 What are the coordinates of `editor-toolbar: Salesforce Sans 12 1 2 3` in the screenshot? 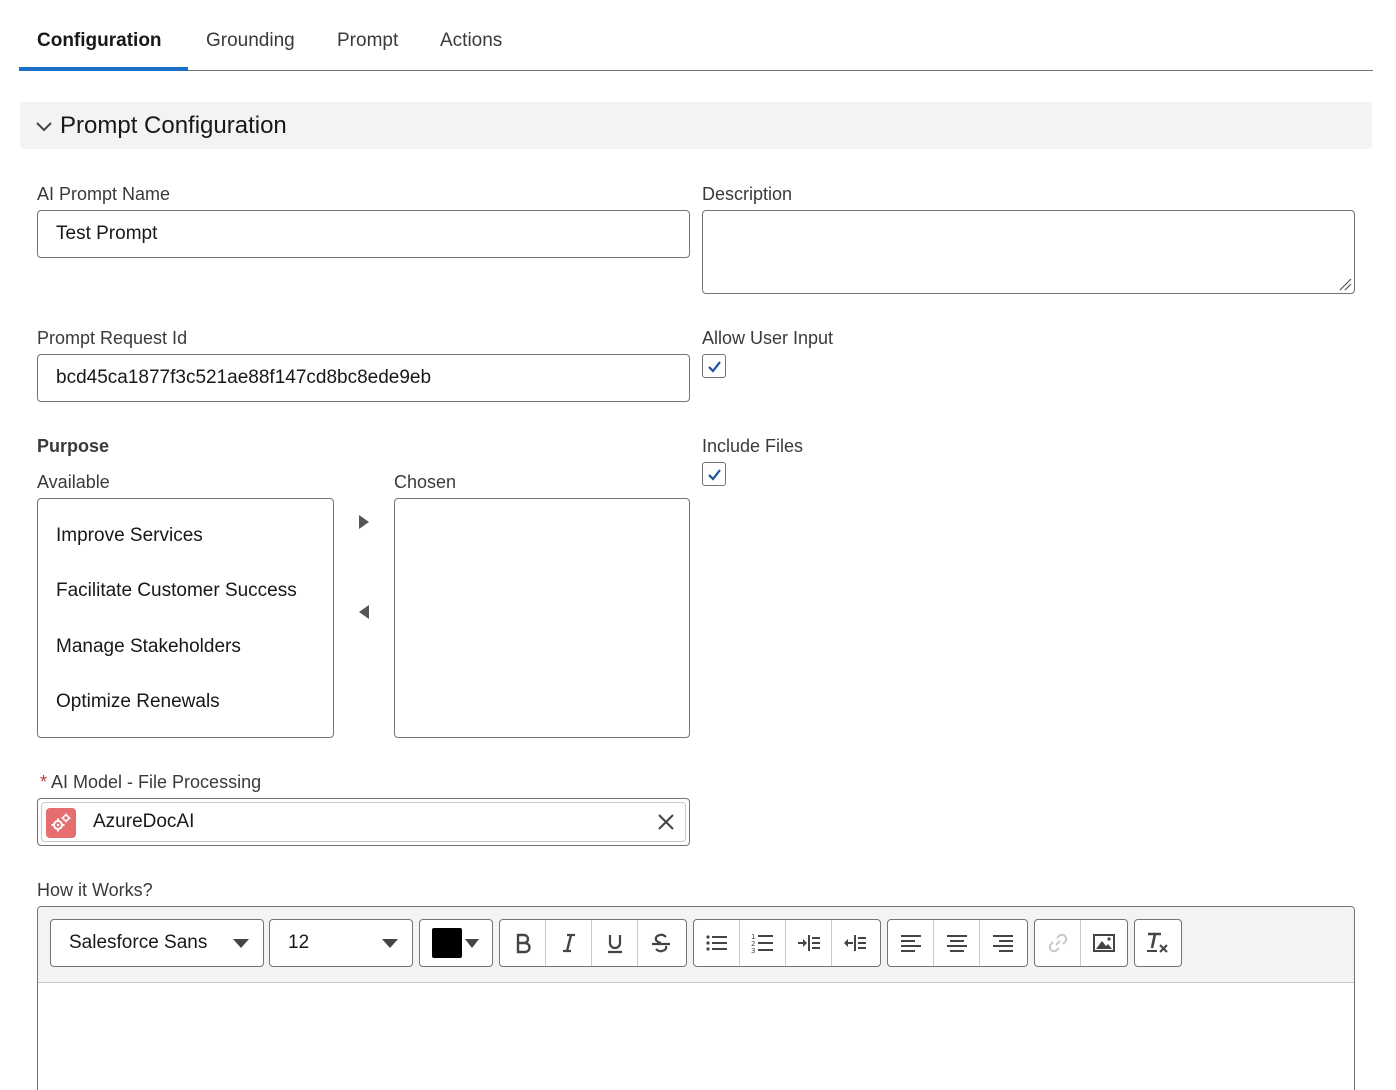 It's located at (696, 945).